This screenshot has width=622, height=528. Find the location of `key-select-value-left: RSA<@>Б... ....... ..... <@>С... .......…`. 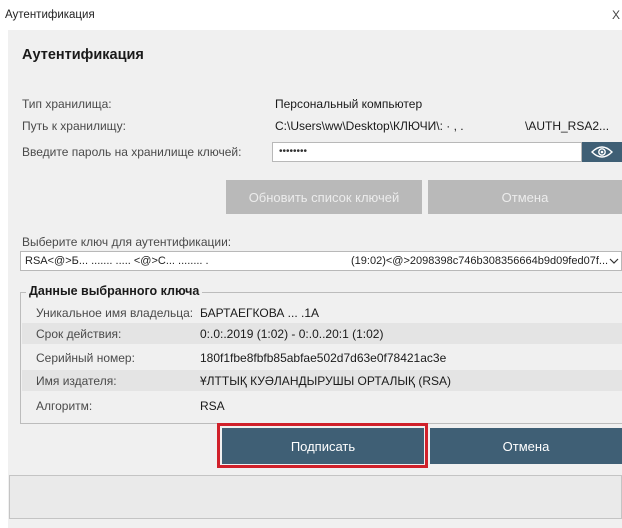

key-select-value-left: RSA<@>Б... ....... ..... <@>С... .......… is located at coordinates (117, 261).